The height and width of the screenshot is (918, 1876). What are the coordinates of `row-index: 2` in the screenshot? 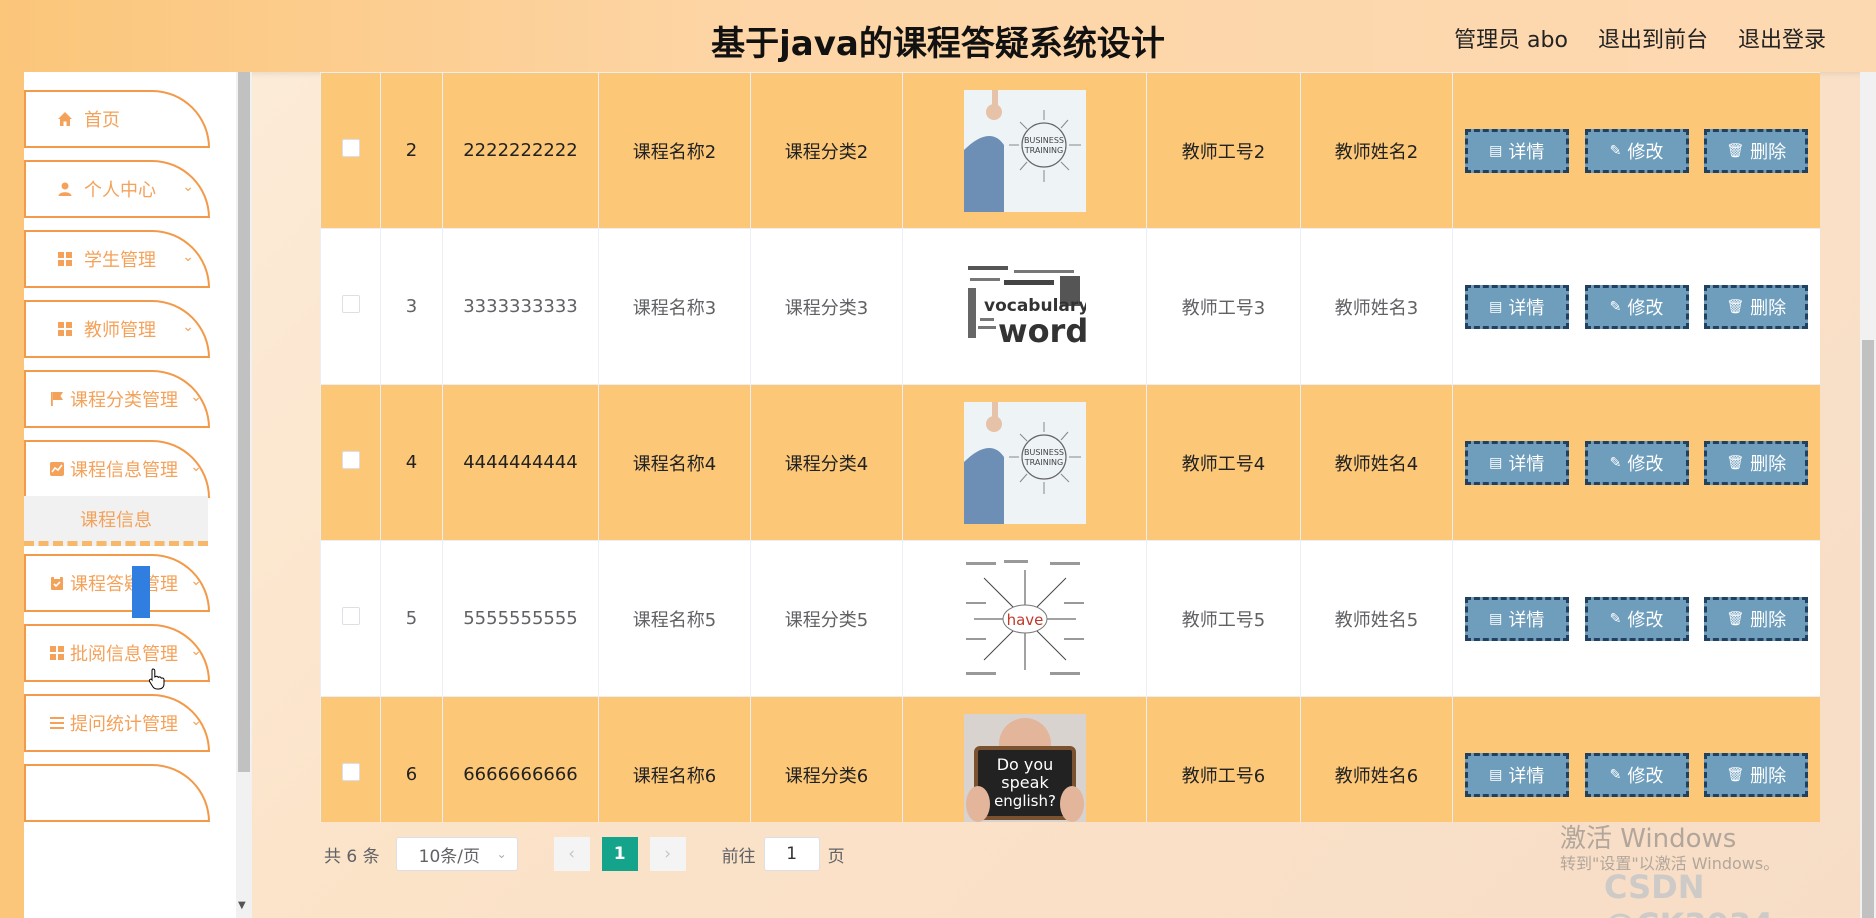 It's located at (411, 150).